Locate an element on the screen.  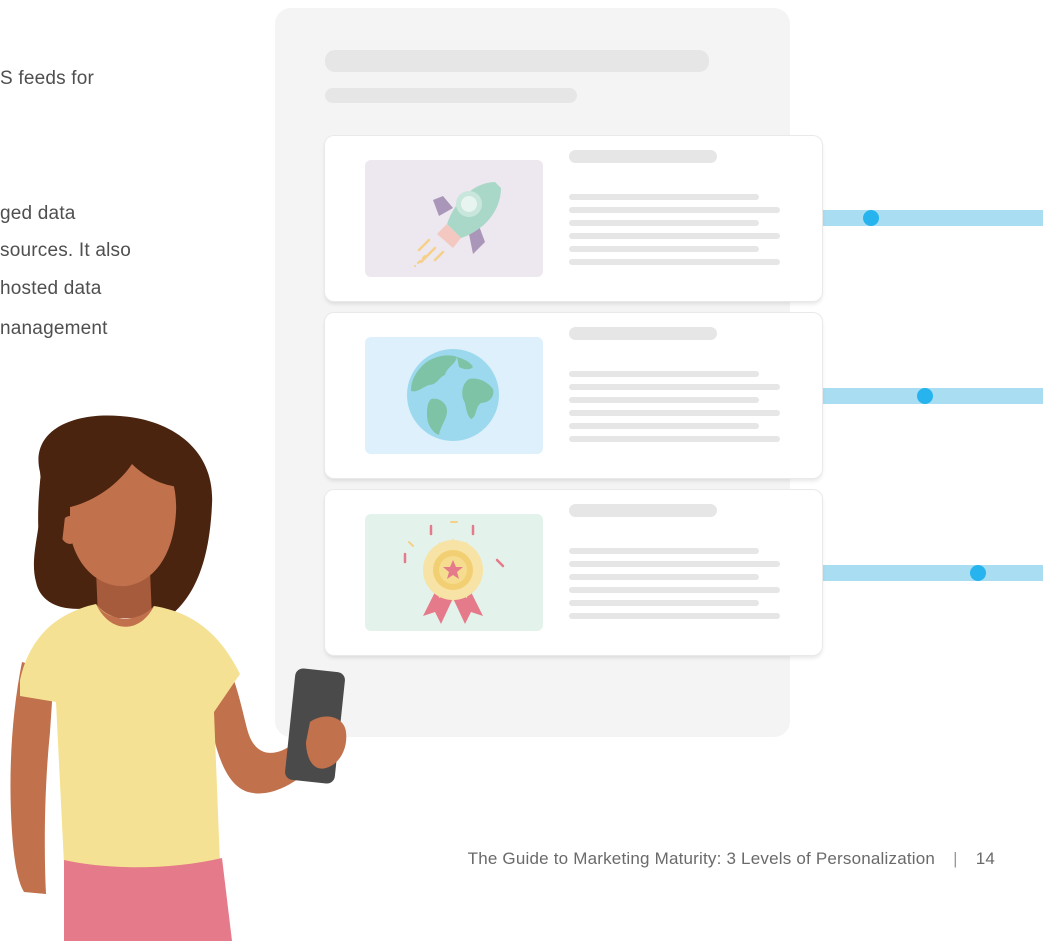
globe-icon is located at coordinates (453, 395).